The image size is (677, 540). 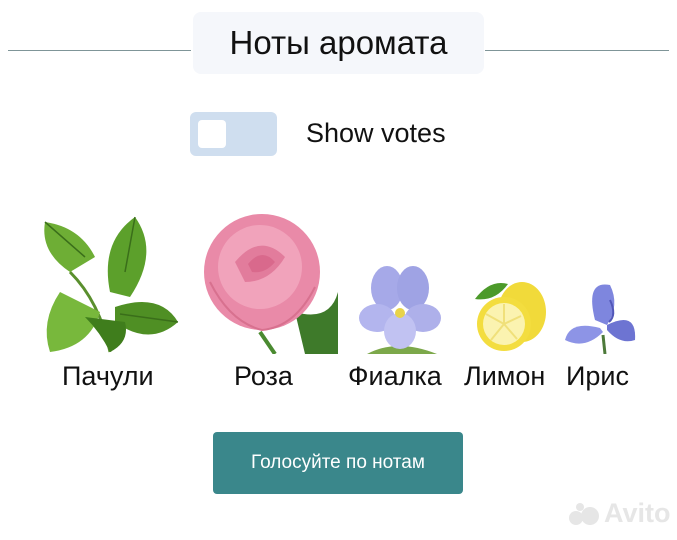 What do you see at coordinates (637, 513) in the screenshot?
I see `watermark-text: Avito` at bounding box center [637, 513].